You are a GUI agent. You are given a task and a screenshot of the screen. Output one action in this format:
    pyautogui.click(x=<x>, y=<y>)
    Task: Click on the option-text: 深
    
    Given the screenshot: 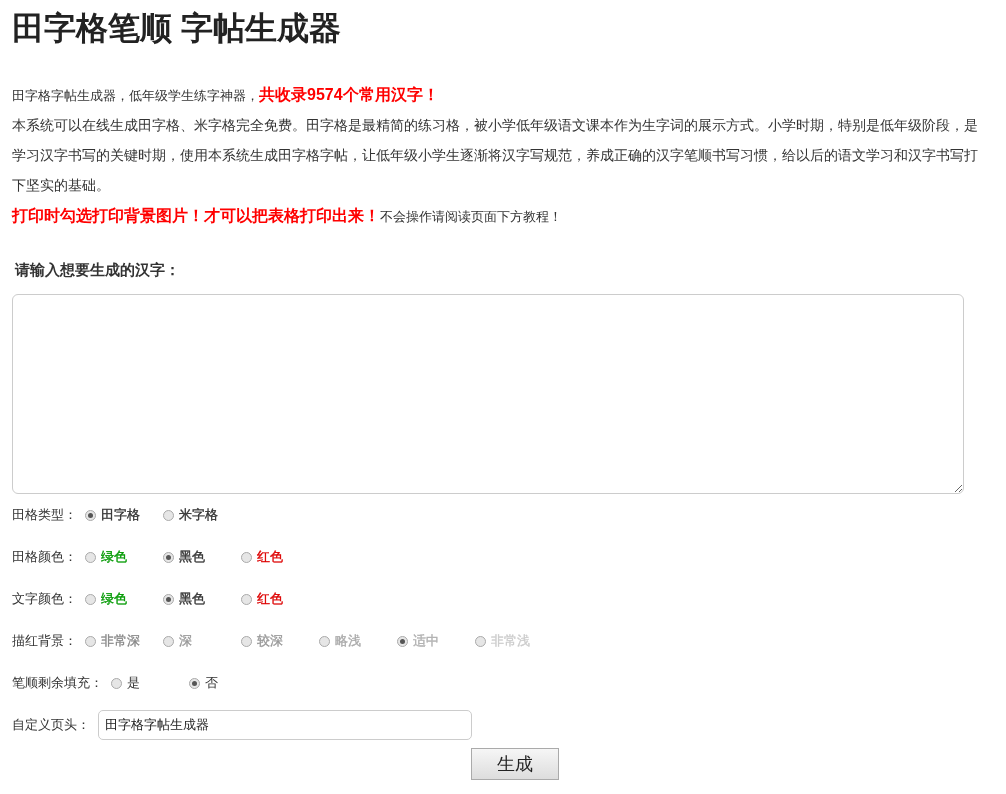 What is the action you would take?
    pyautogui.click(x=185, y=641)
    